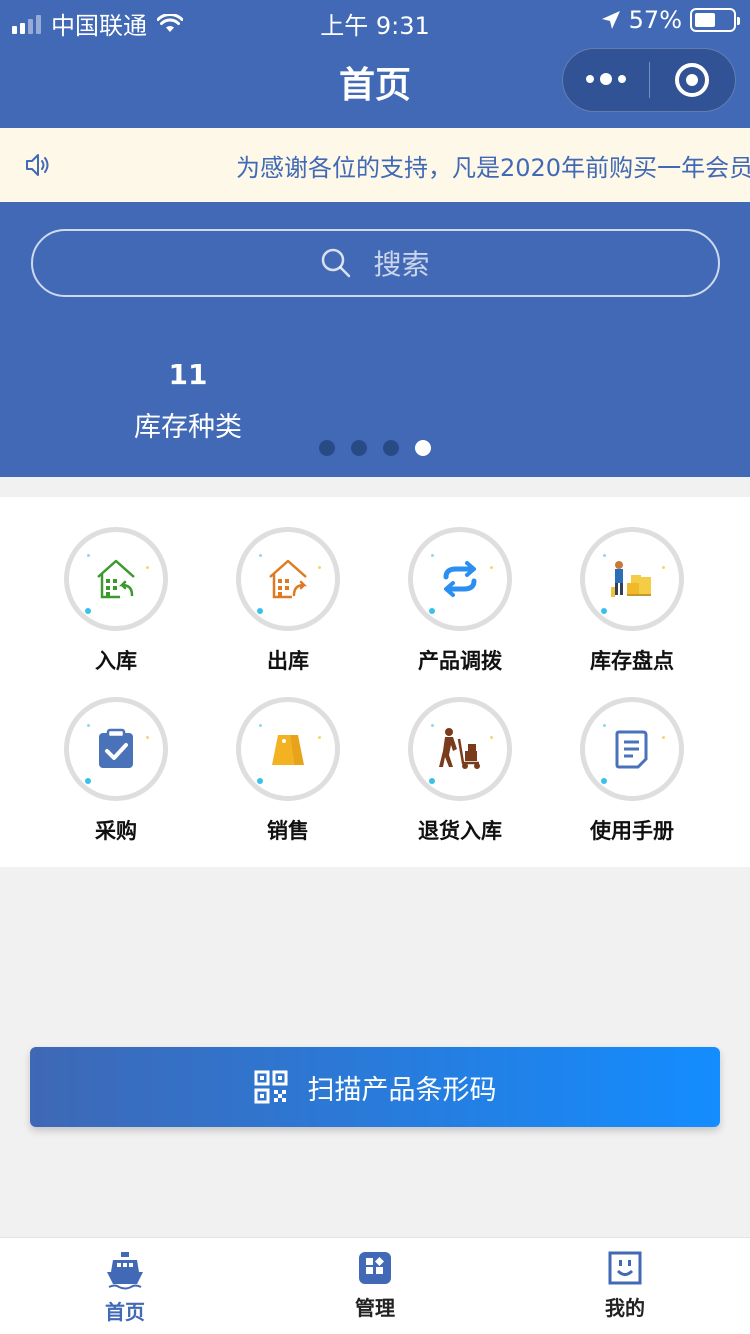 The width and height of the screenshot is (750, 1334). What do you see at coordinates (188, 427) in the screenshot?
I see `stat-label: 库存种类` at bounding box center [188, 427].